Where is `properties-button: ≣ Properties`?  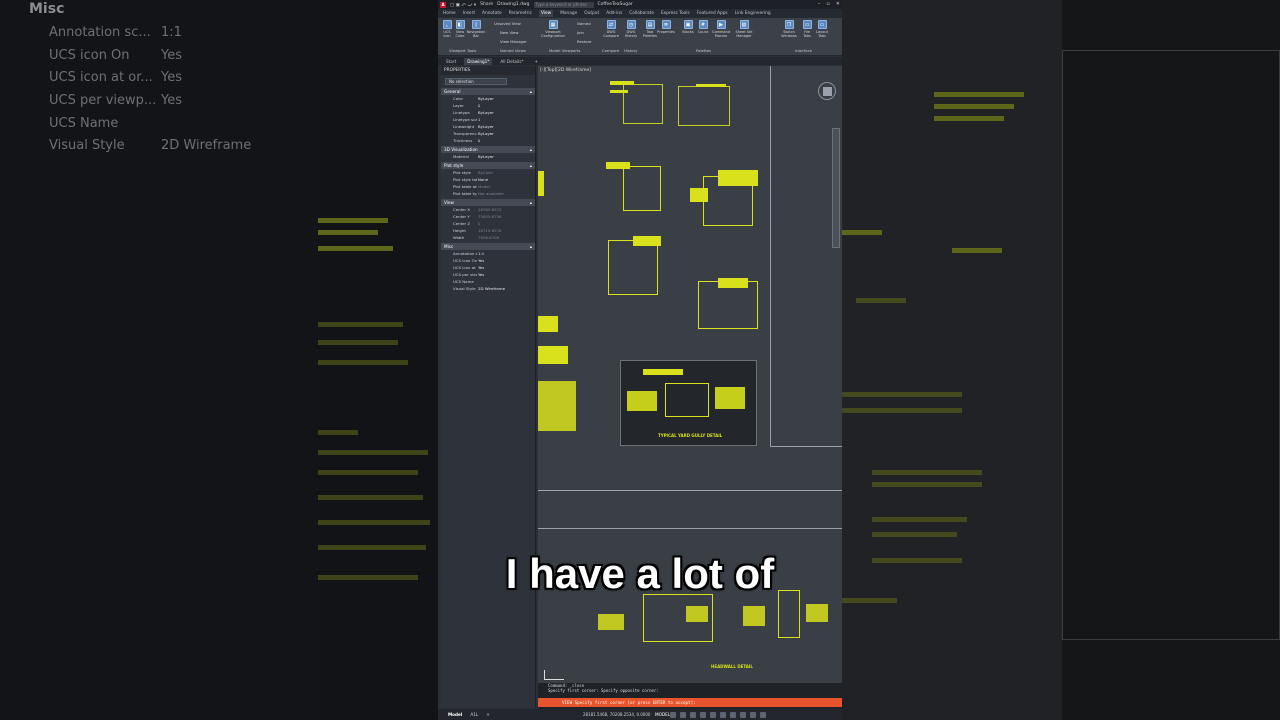
properties-button: ≣ Properties is located at coordinates (666, 27).